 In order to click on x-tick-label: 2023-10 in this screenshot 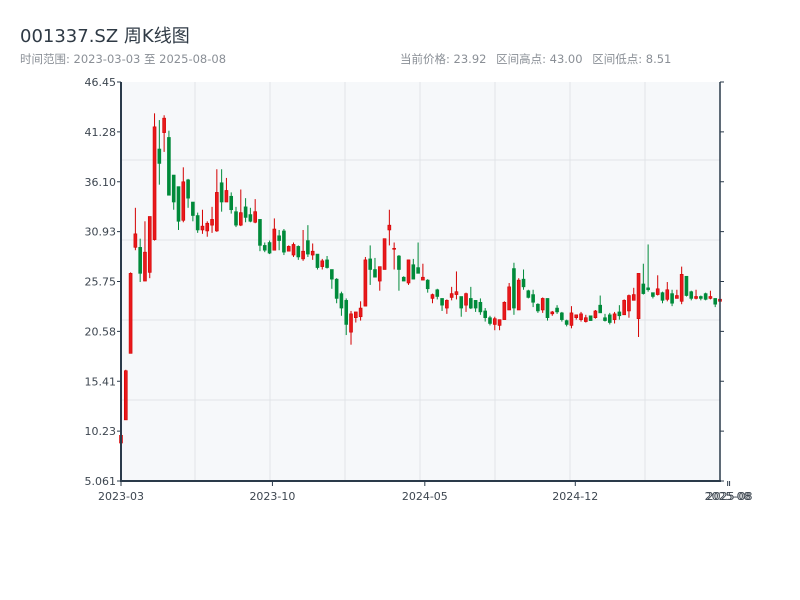, I will do `click(272, 496)`.